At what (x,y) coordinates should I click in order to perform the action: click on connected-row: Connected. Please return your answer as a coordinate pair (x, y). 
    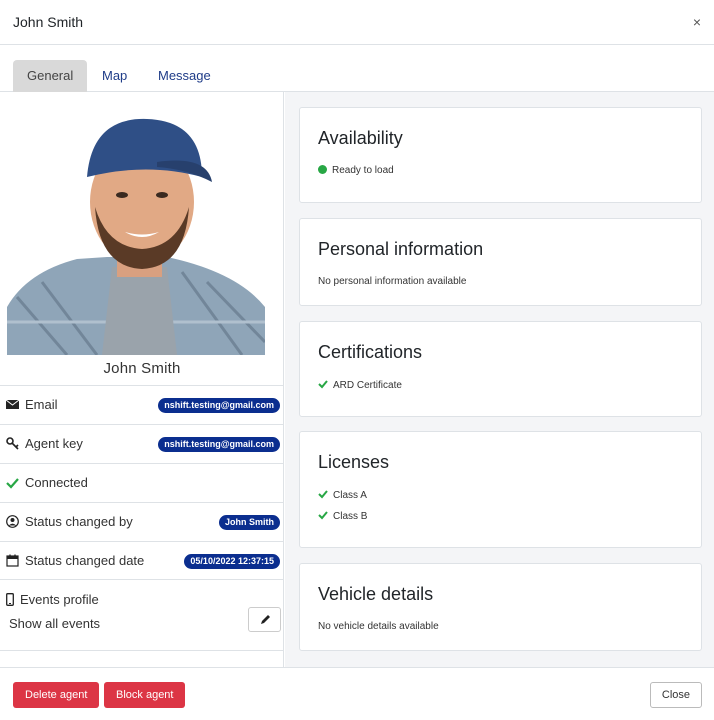
    Looking at the image, I should click on (142, 482).